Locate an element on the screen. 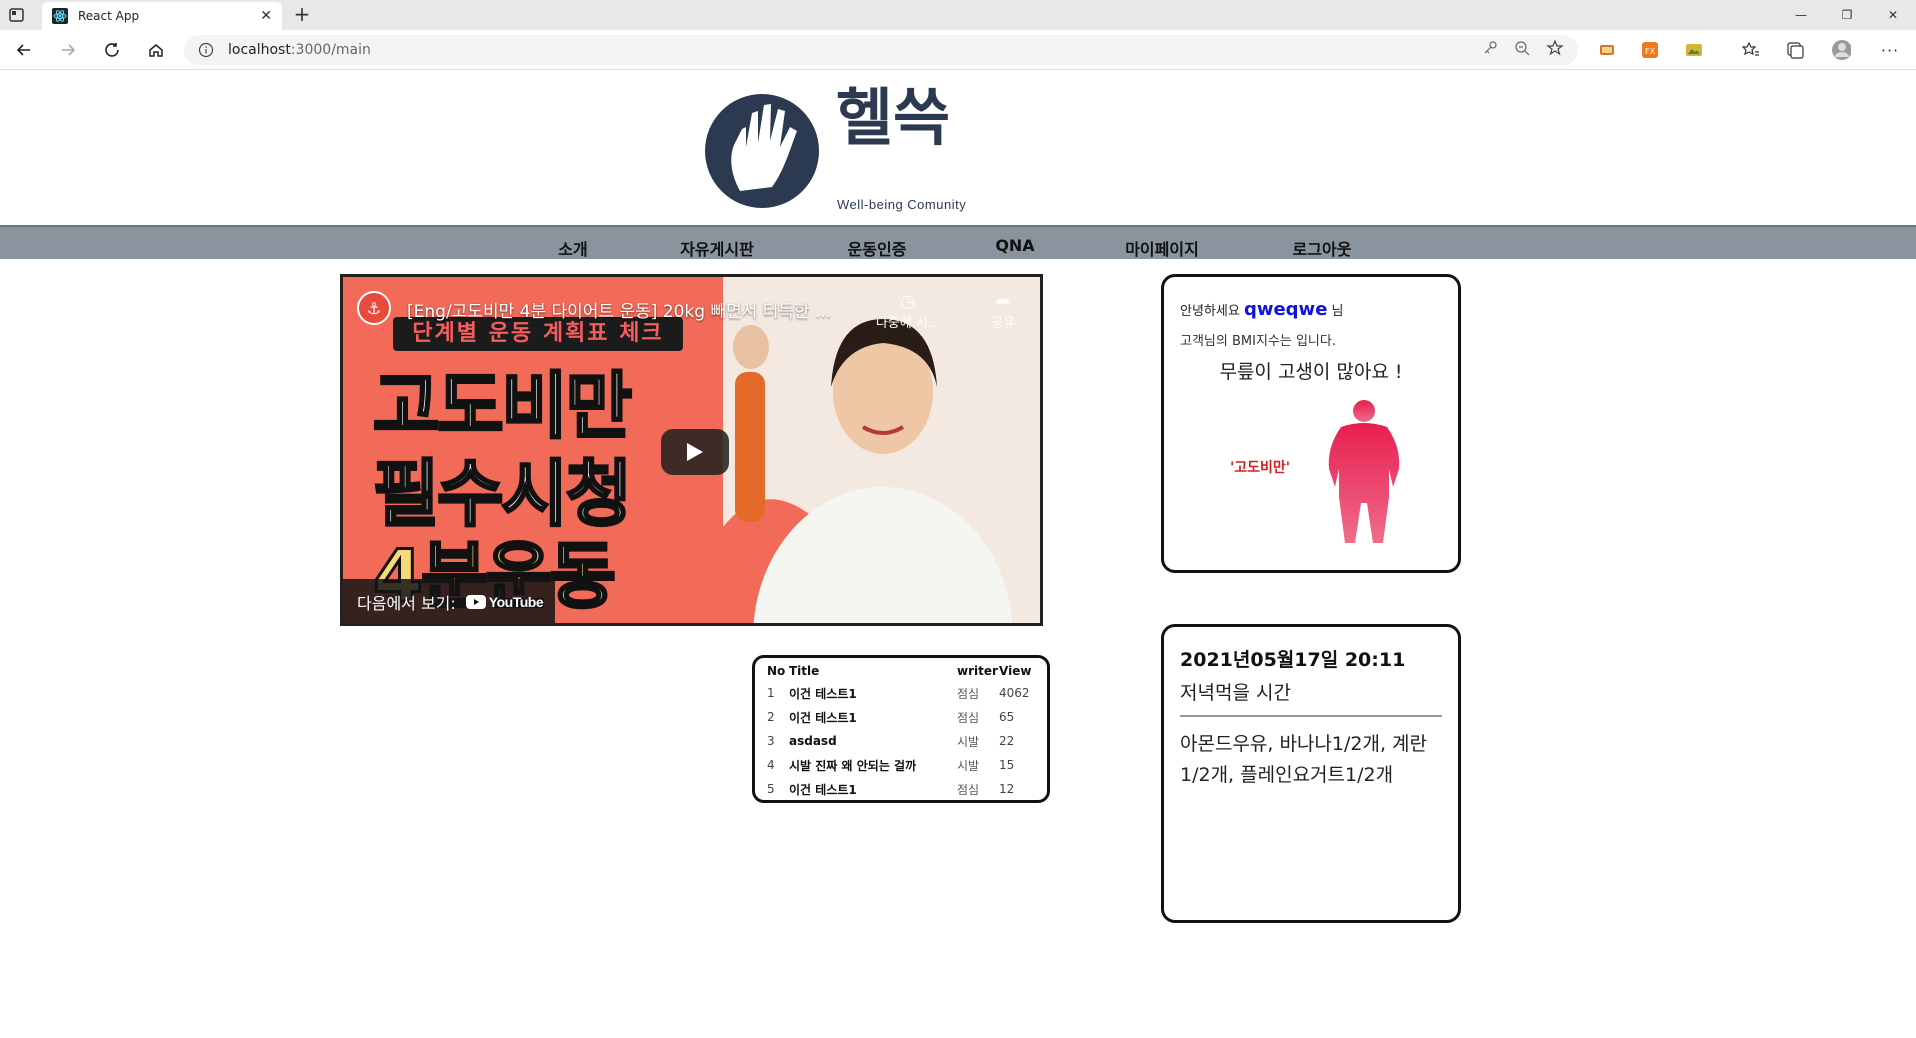 Image resolution: width=1916 pixels, height=1038 pixels. nav-item-intro: 소개 is located at coordinates (572, 248).